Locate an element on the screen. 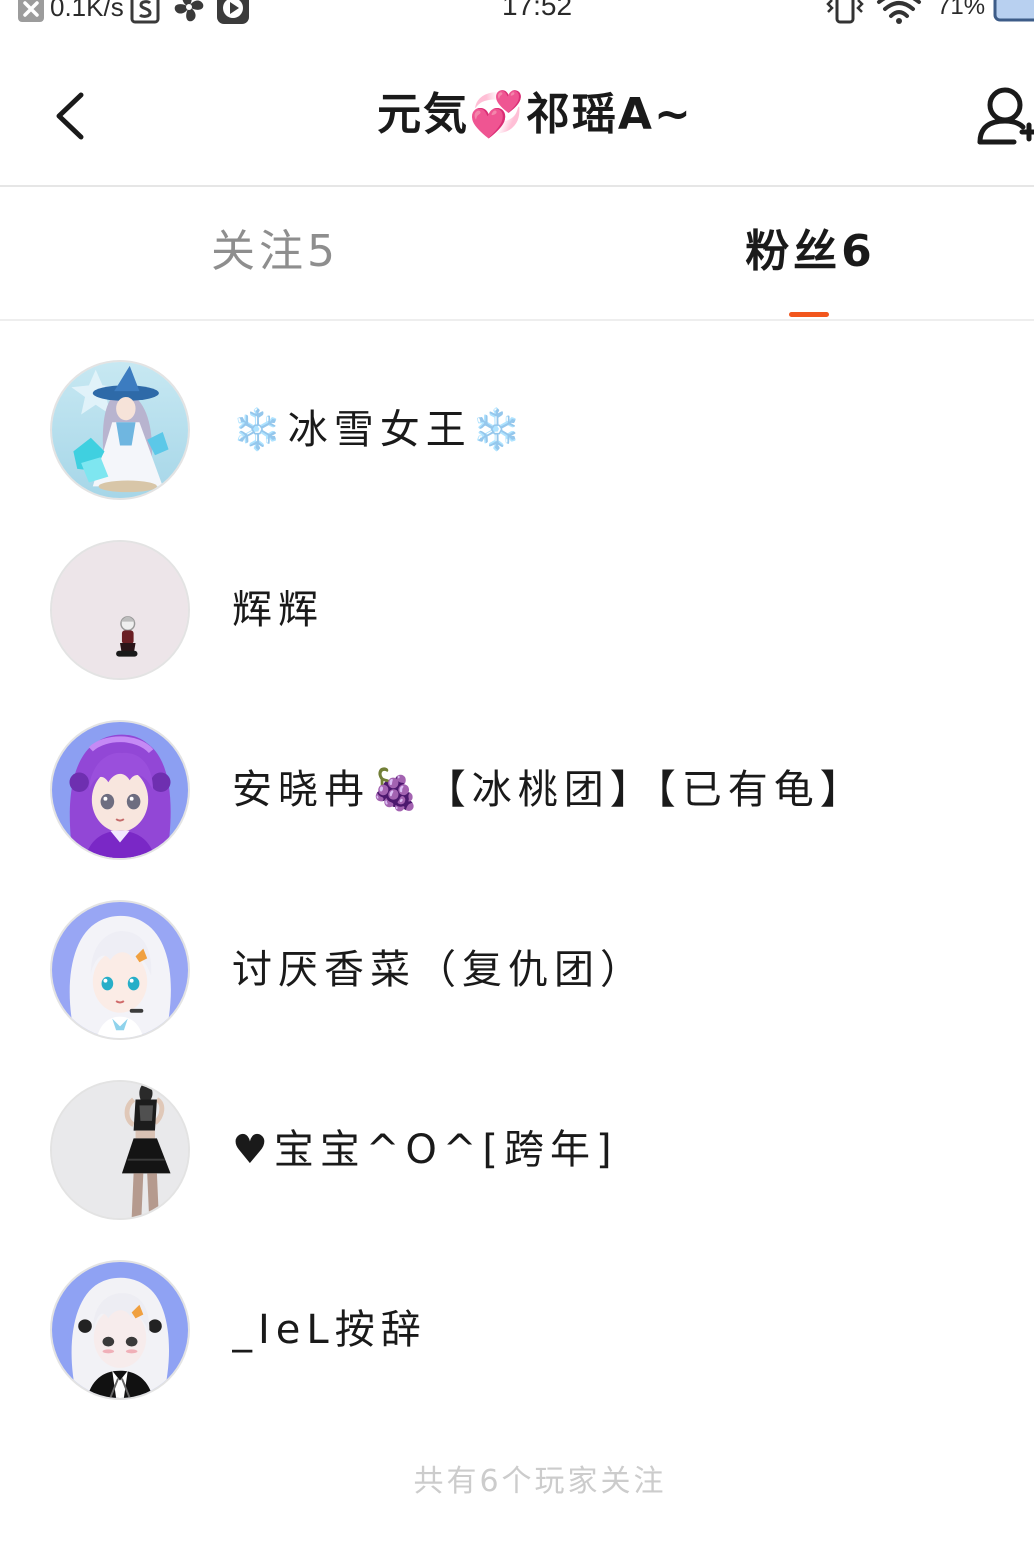 This screenshot has height=1541, width=1034. vibrate-icon is located at coordinates (845, 12).